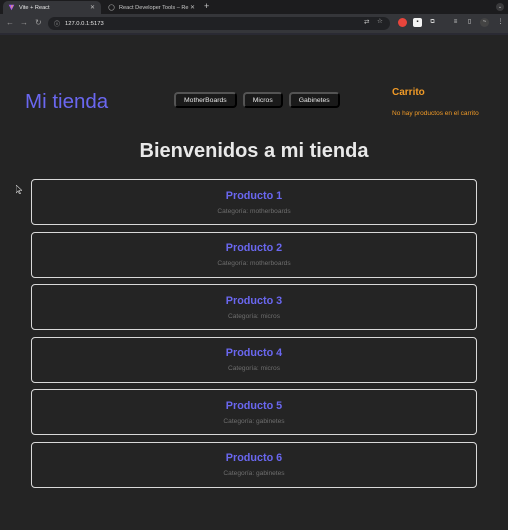 The width and height of the screenshot is (508, 530). What do you see at coordinates (254, 195) in the screenshot?
I see `product-name: Producto 1` at bounding box center [254, 195].